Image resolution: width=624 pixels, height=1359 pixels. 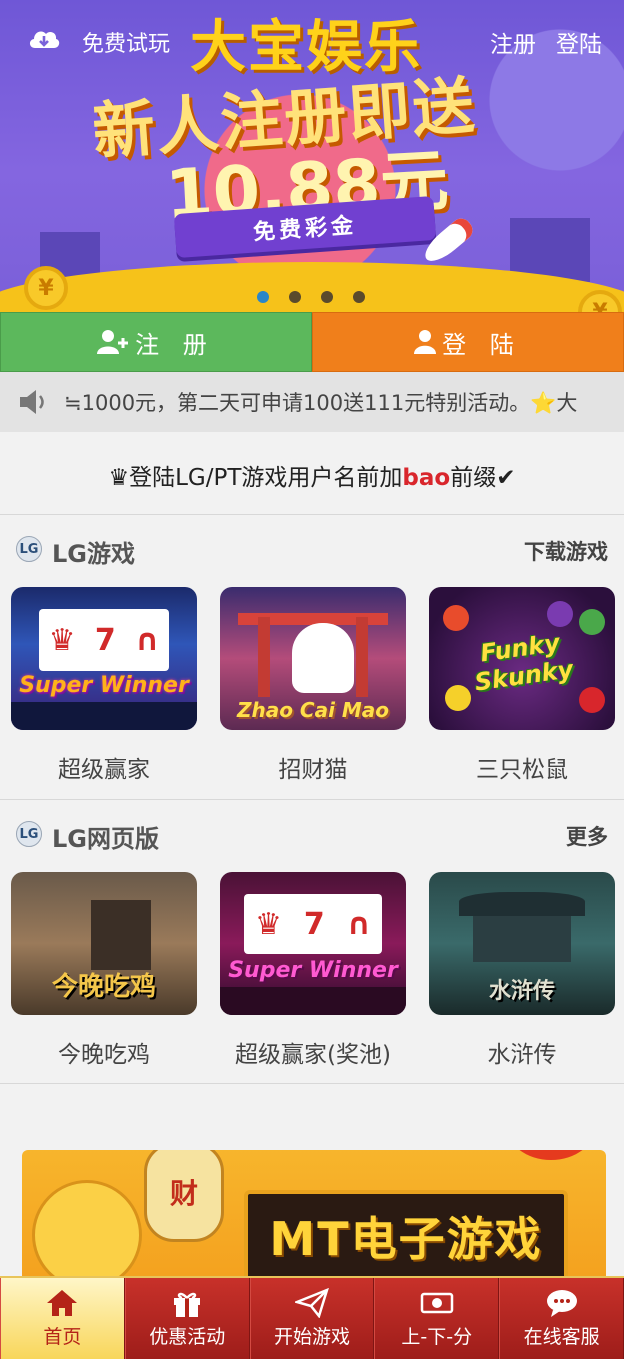 I want to click on section-header-lg-web: LG LG网页版 更多, so click(x=312, y=835).